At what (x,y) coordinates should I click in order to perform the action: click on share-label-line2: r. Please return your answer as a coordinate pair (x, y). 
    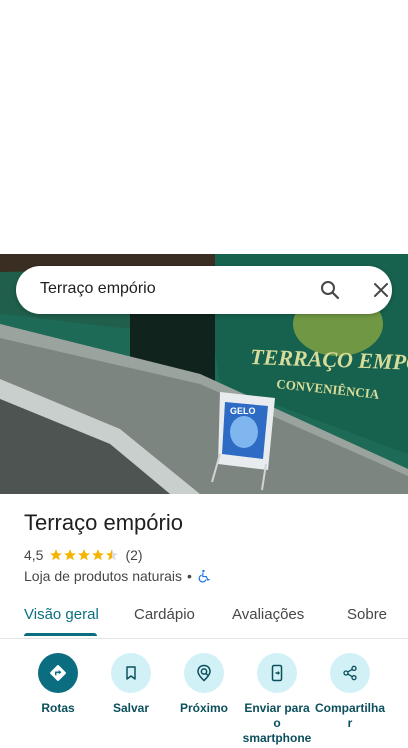
    Looking at the image, I should click on (350, 723).